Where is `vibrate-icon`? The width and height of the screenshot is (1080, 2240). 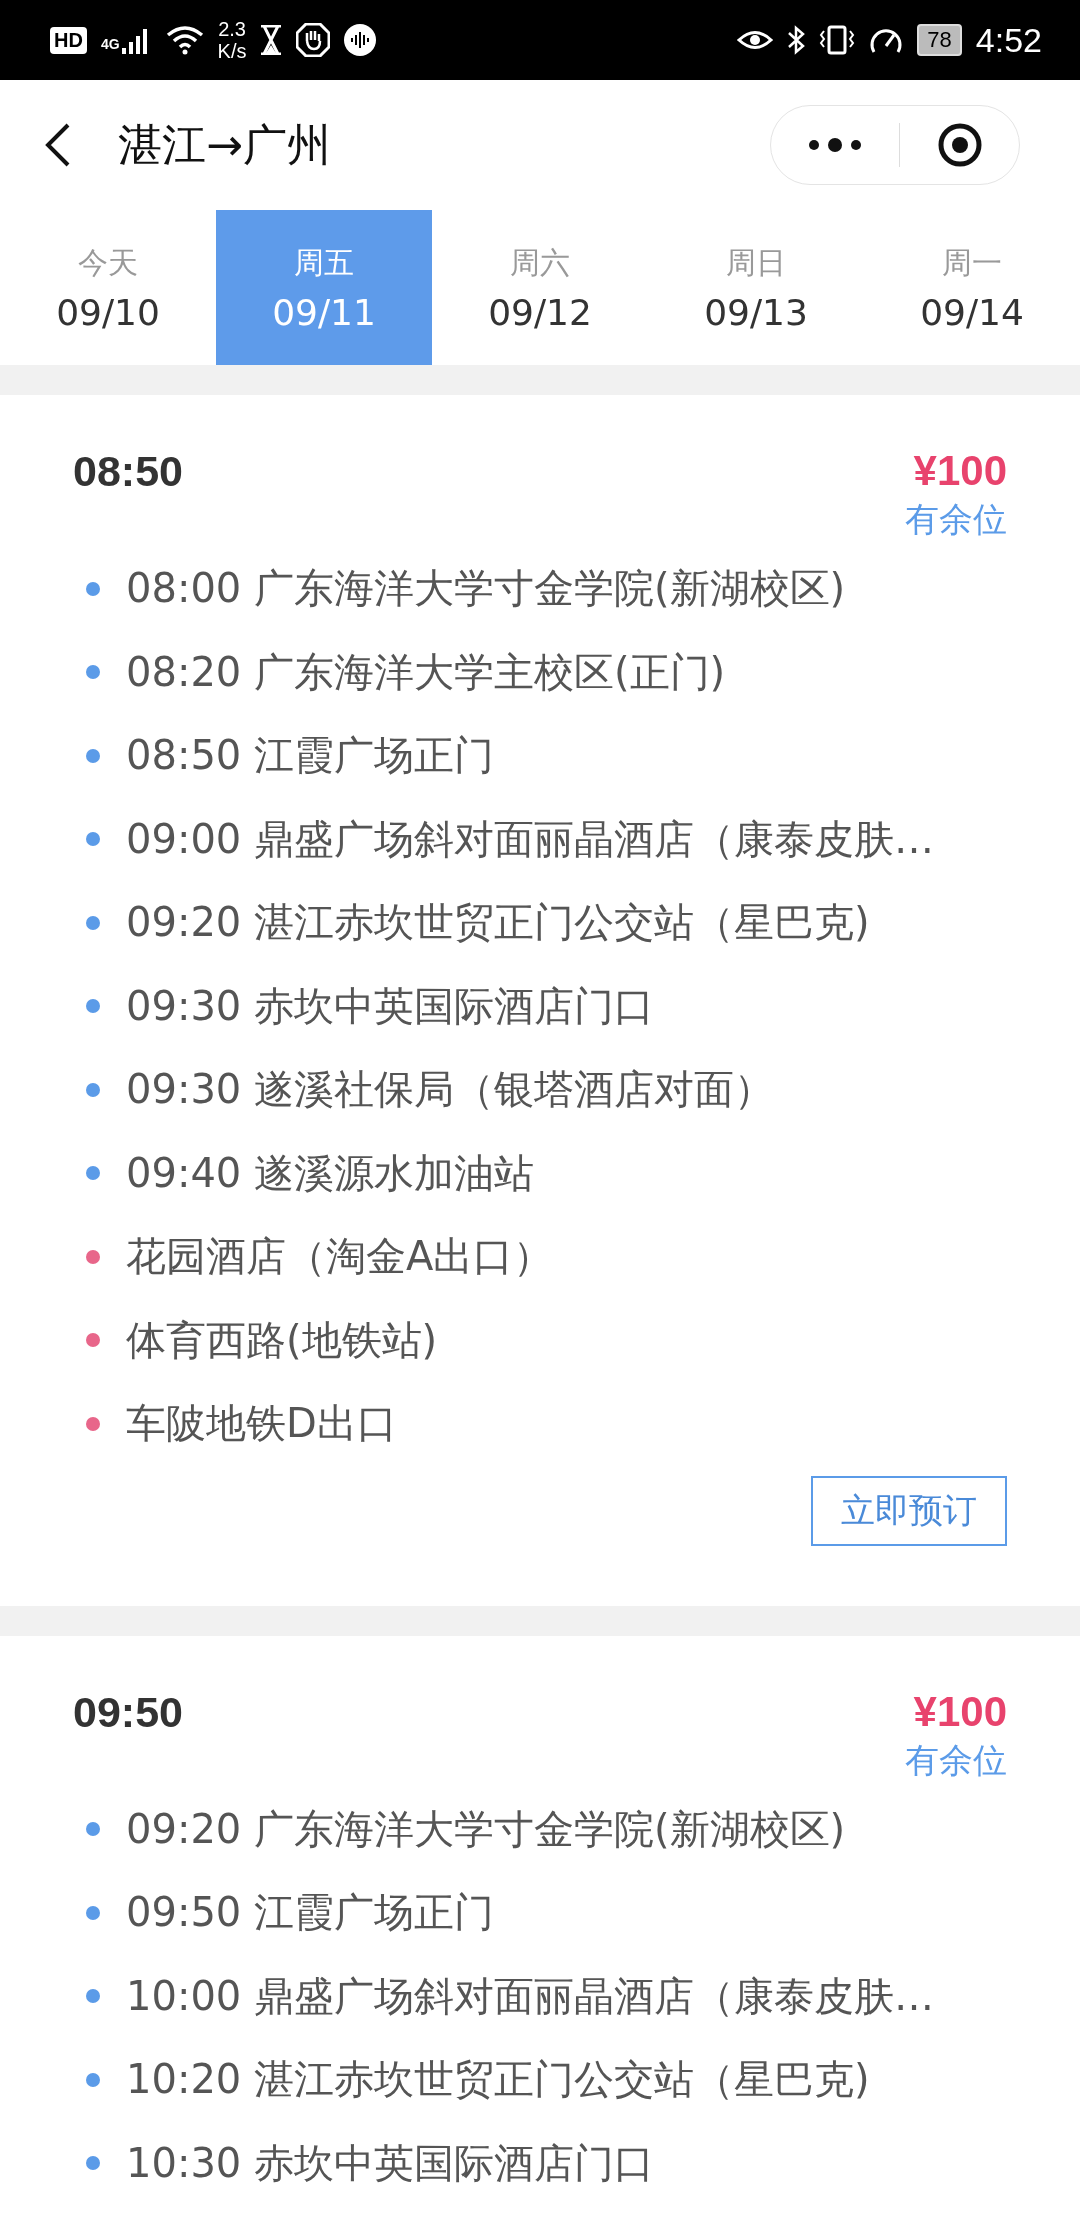 vibrate-icon is located at coordinates (837, 40).